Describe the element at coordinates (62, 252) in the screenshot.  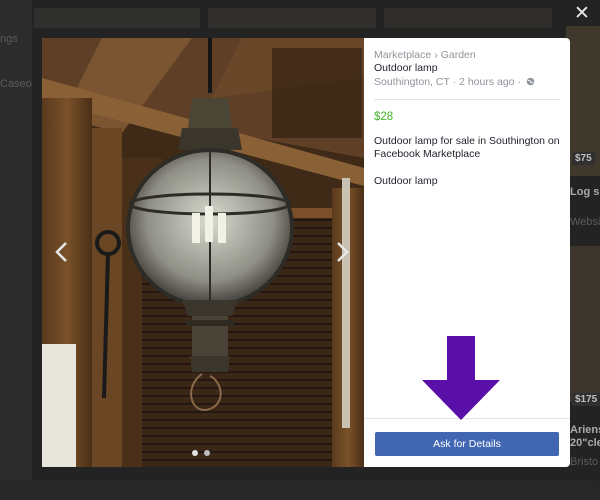
I see `chevron-left-icon` at that location.